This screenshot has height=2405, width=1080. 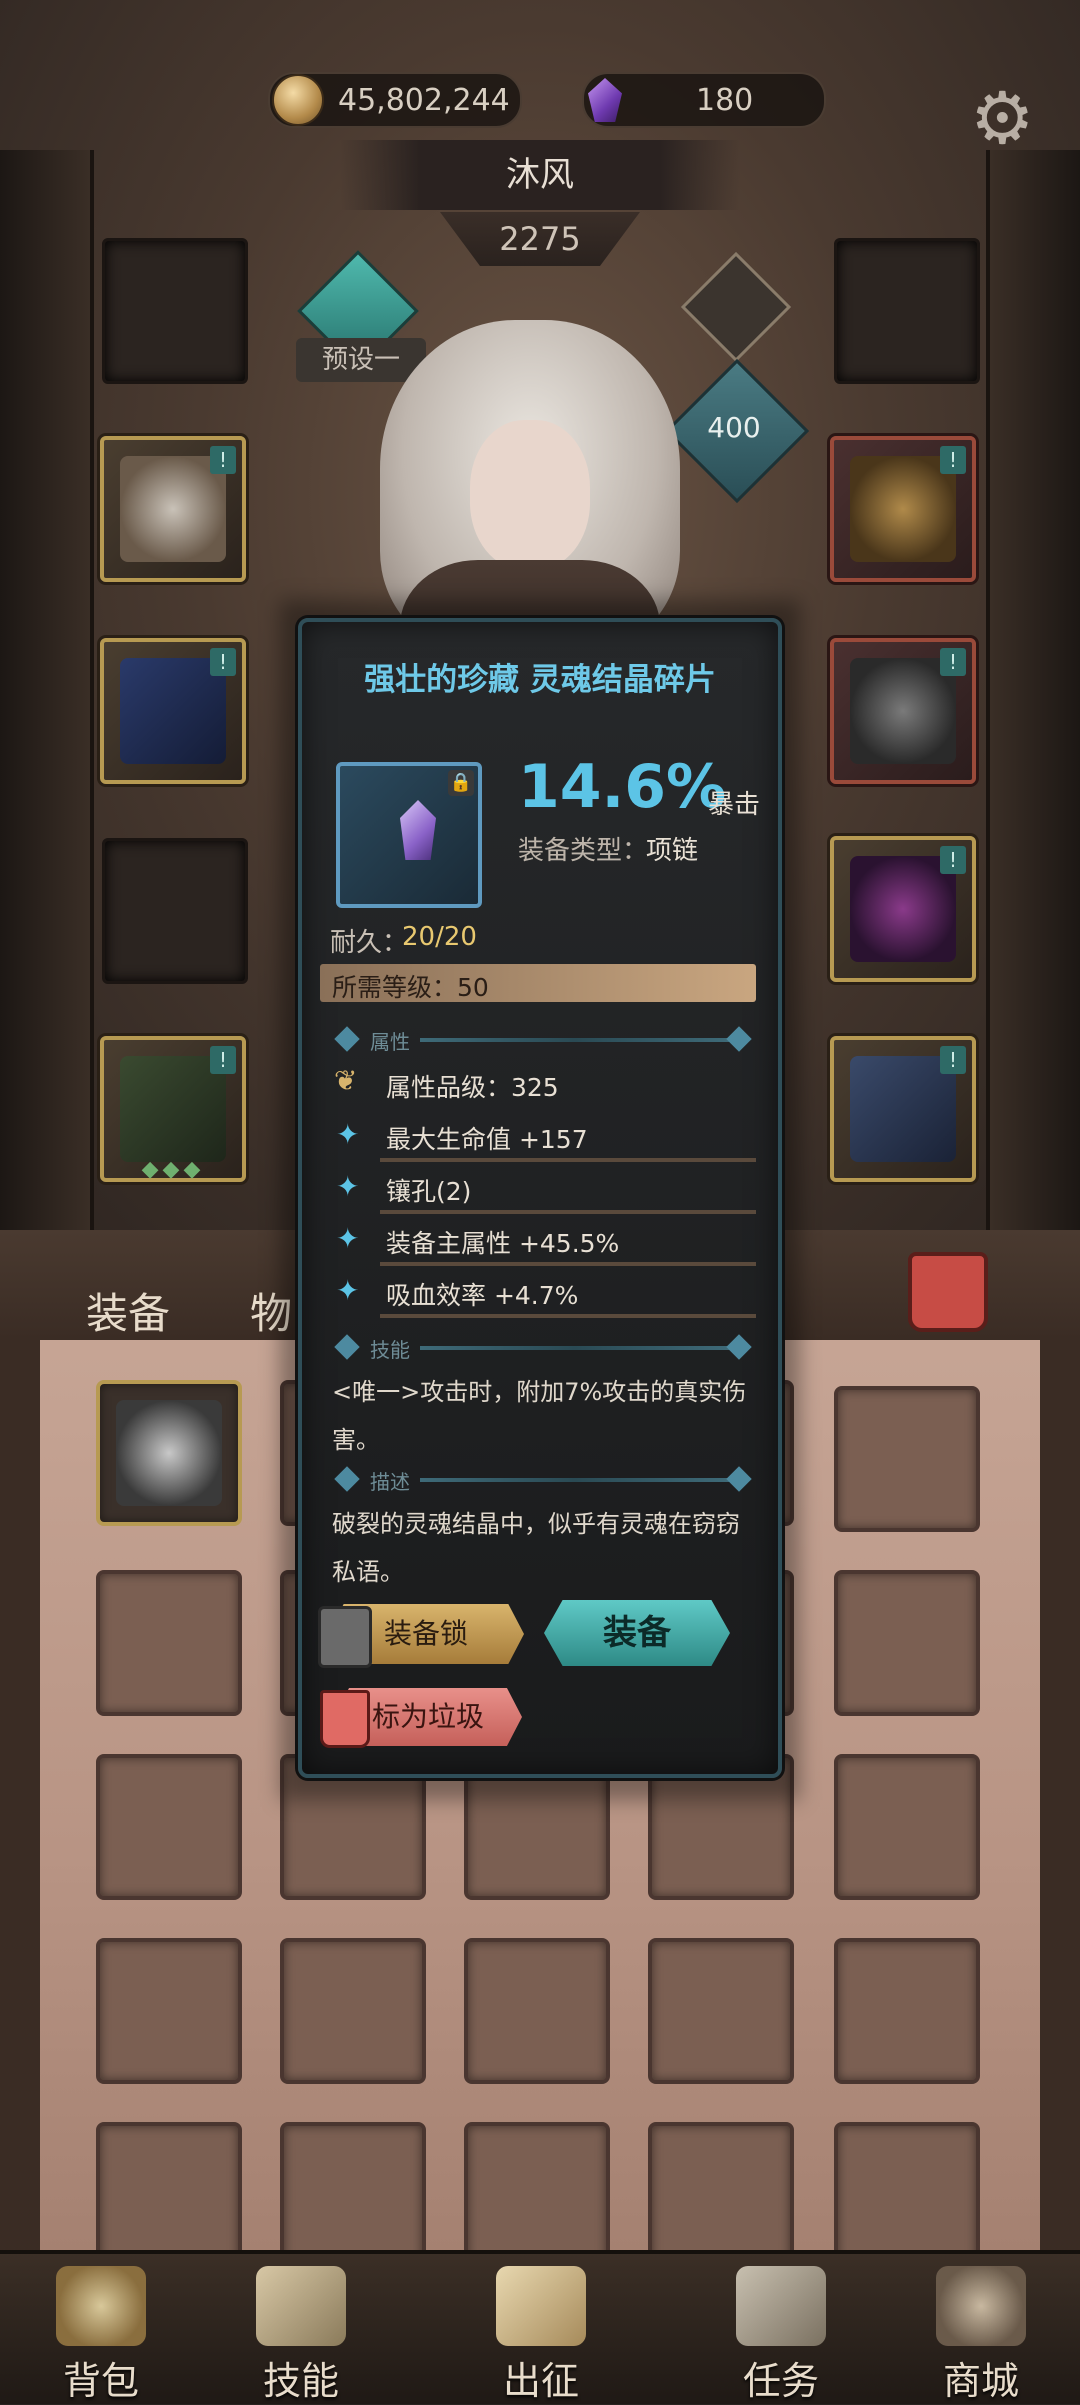 I want to click on mask-item-icon, so click(x=169, y=1453).